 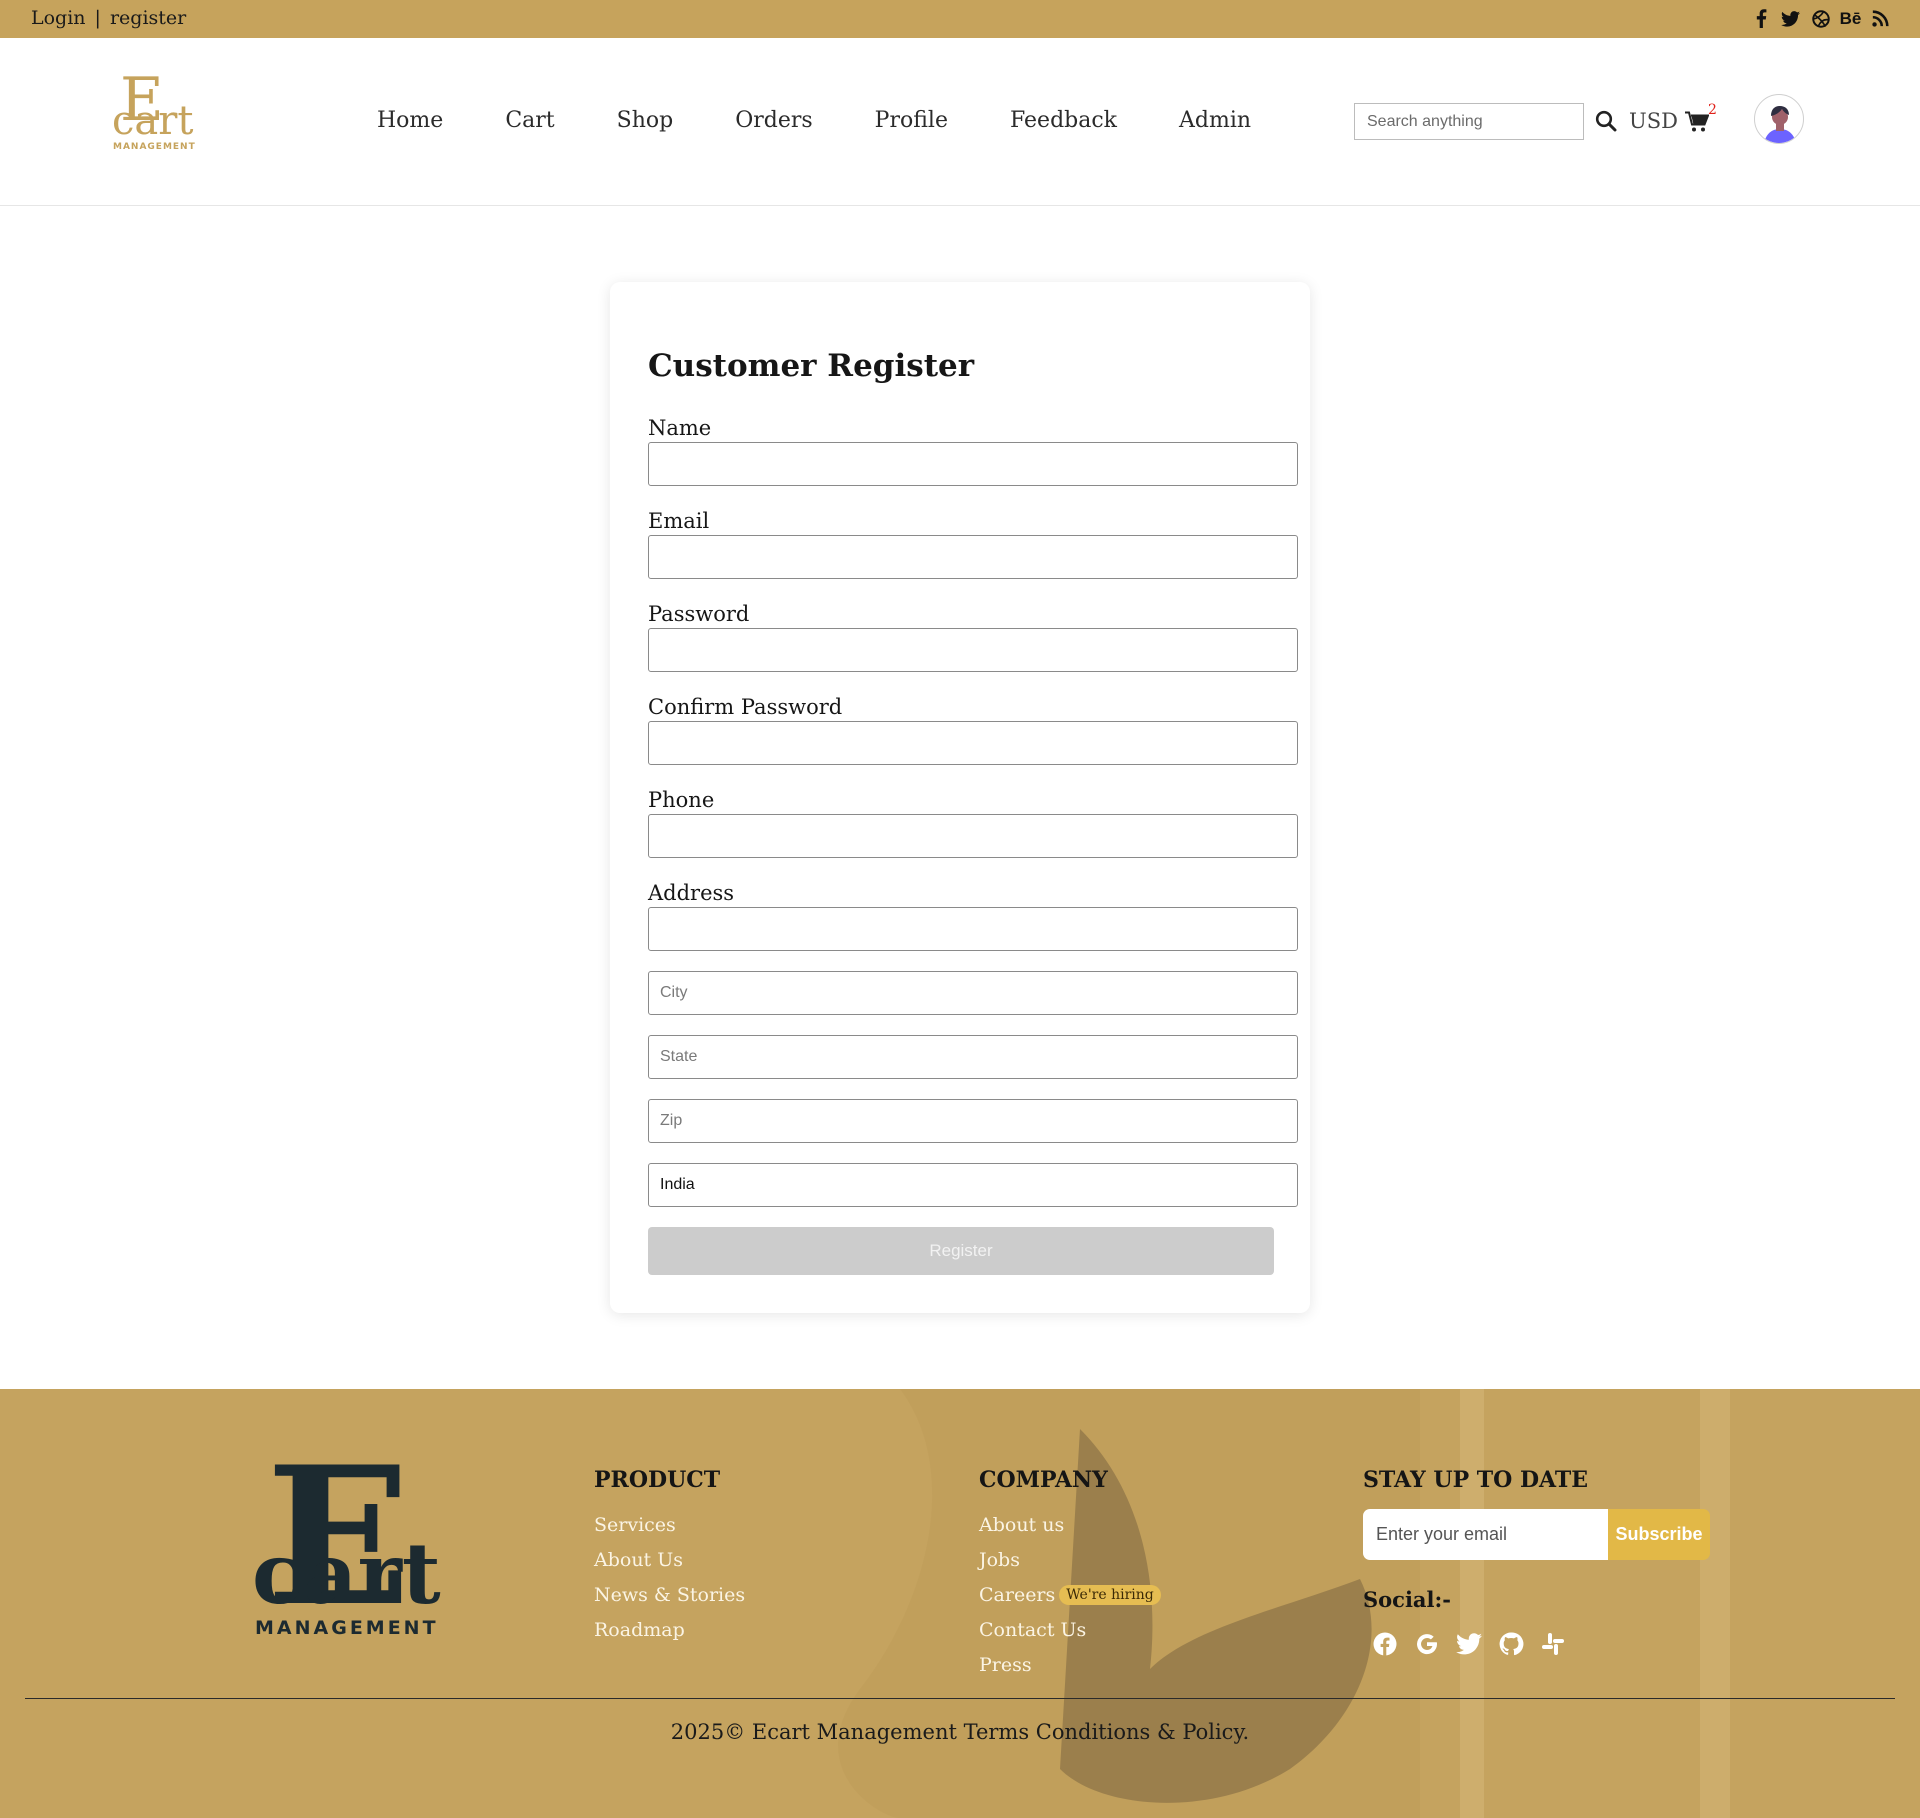 What do you see at coordinates (973, 464) in the screenshot?
I see `name-field` at bounding box center [973, 464].